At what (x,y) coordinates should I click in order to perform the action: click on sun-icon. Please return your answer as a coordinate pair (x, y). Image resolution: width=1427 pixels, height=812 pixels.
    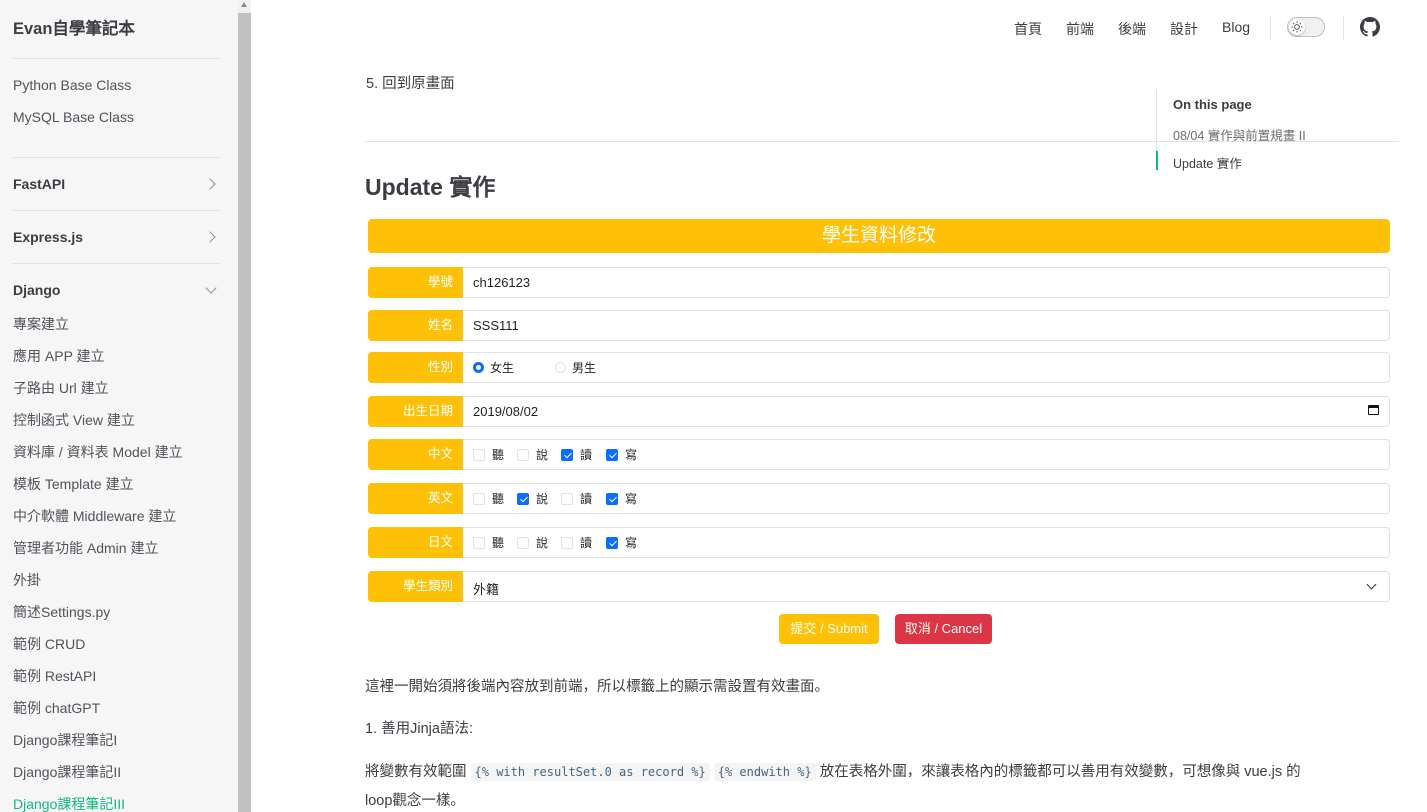
    Looking at the image, I should click on (1297, 27).